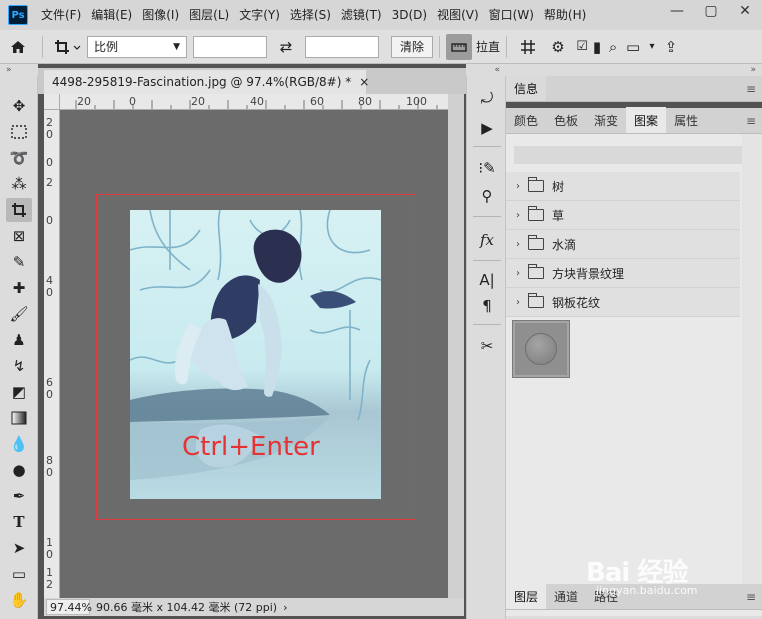 The width and height of the screenshot is (762, 619). Describe the element at coordinates (19, 236) in the screenshot. I see `frame-tool-icon: ⊠` at that location.